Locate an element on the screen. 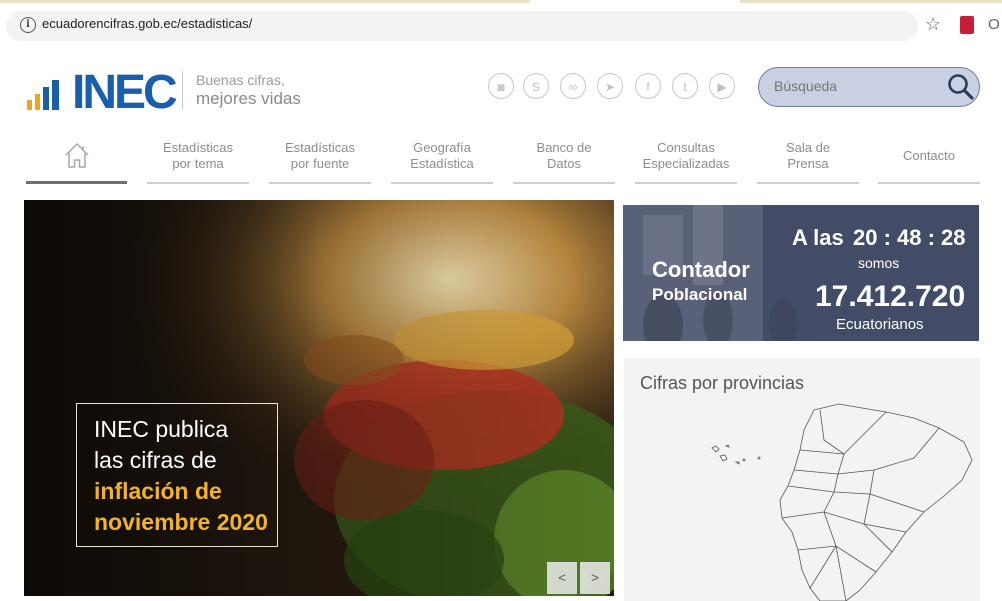  nav-geografia-estadistica: Geografía Estadística is located at coordinates (442, 162).